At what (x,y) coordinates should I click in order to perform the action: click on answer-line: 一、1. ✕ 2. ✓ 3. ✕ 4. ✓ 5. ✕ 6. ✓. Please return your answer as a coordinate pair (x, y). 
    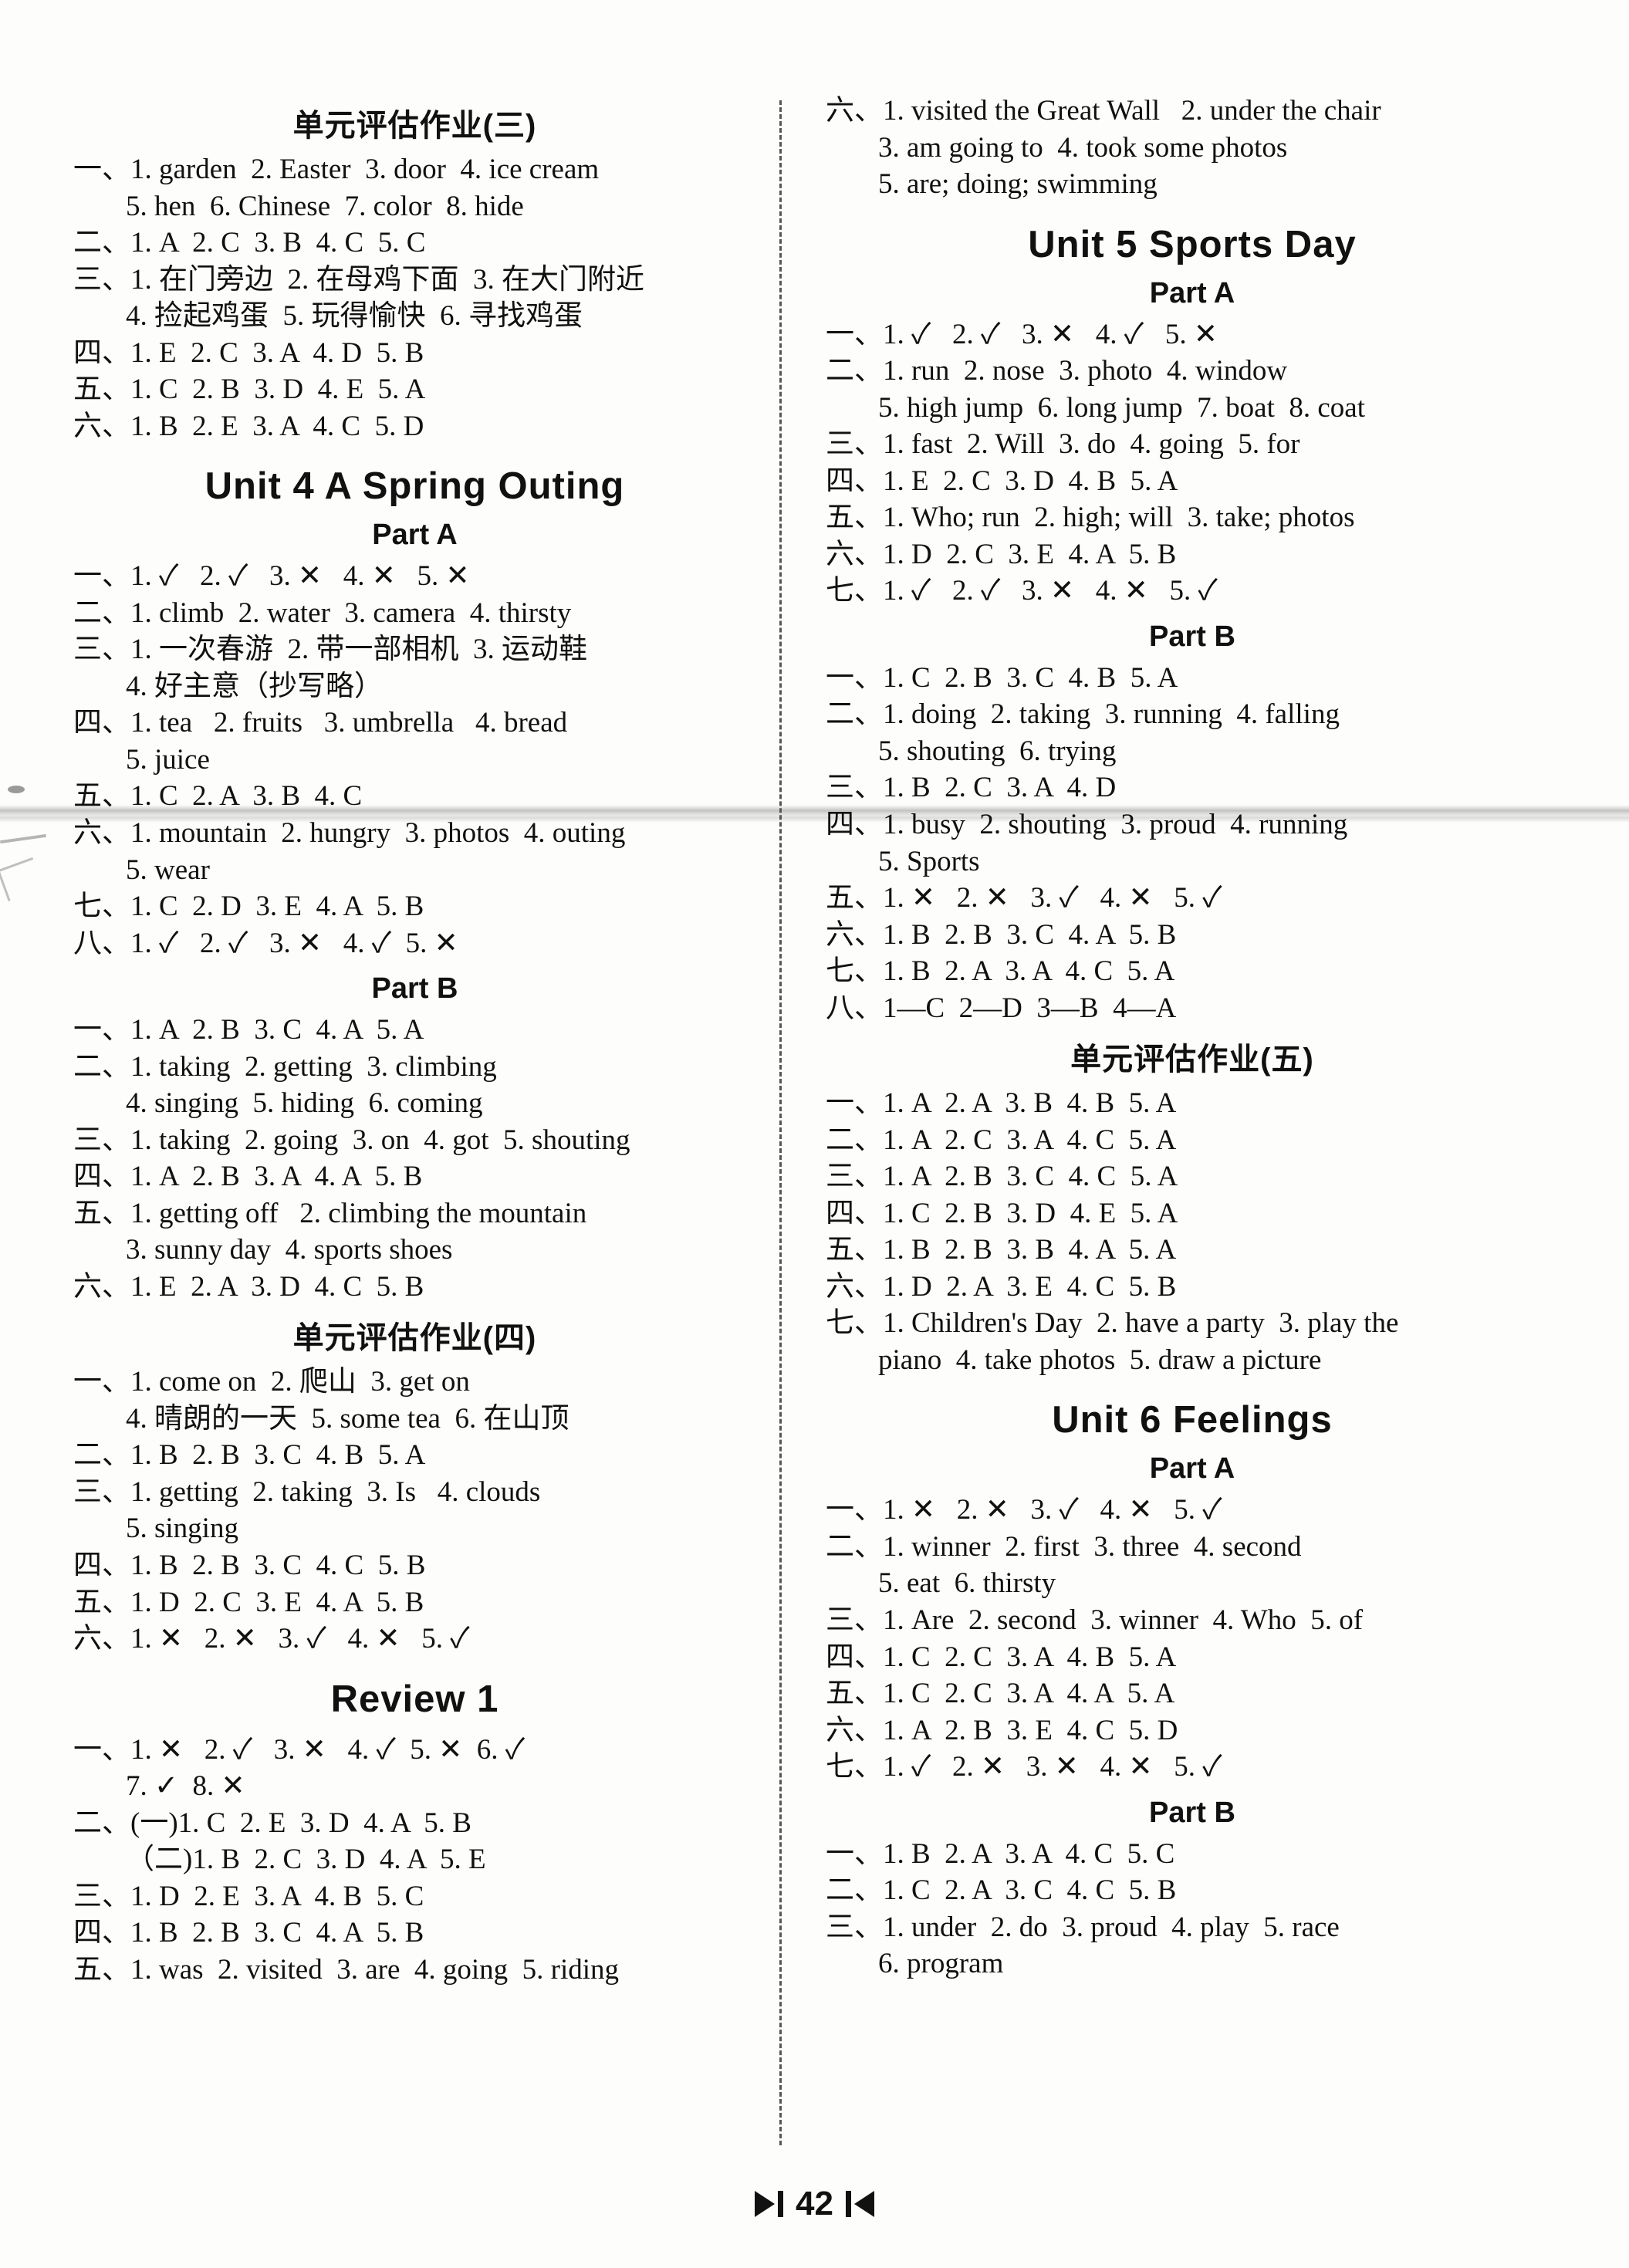
    Looking at the image, I should click on (299, 1750).